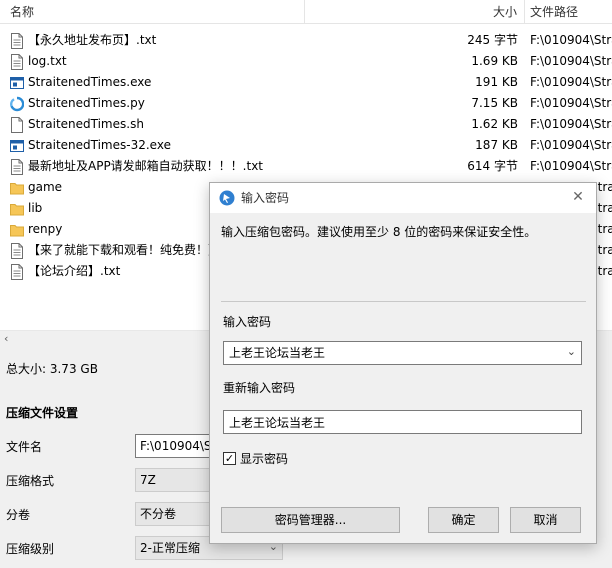 The width and height of the screenshot is (612, 568). Describe the element at coordinates (306, 103) in the screenshot. I see `file-row: StraitenedTimes.py 7.15 KB F:\010904\Stra` at that location.